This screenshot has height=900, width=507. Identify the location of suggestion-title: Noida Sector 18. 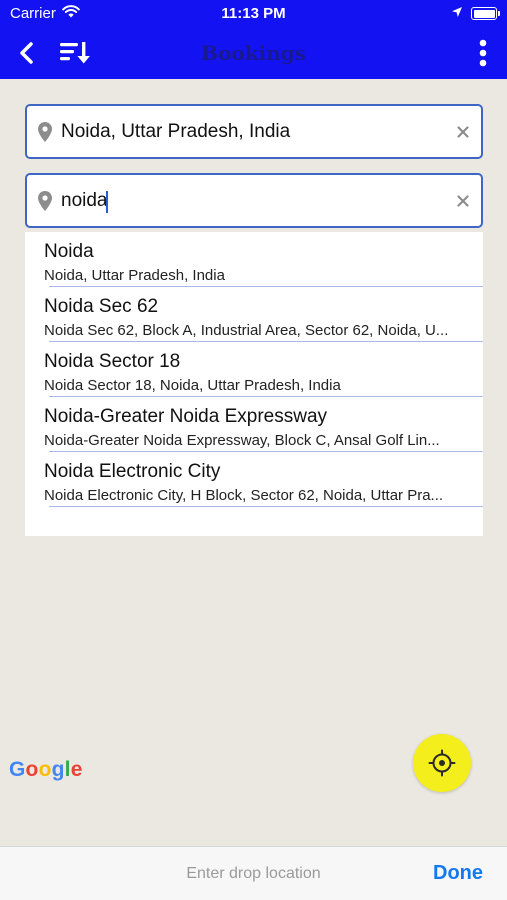
(112, 361).